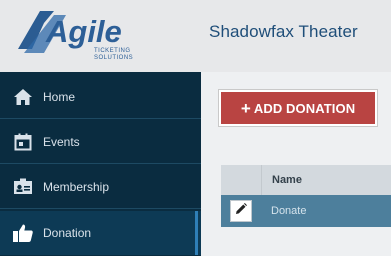 Image resolution: width=391 pixels, height=256 pixels. What do you see at coordinates (241, 180) in the screenshot?
I see `actions-column-header` at bounding box center [241, 180].